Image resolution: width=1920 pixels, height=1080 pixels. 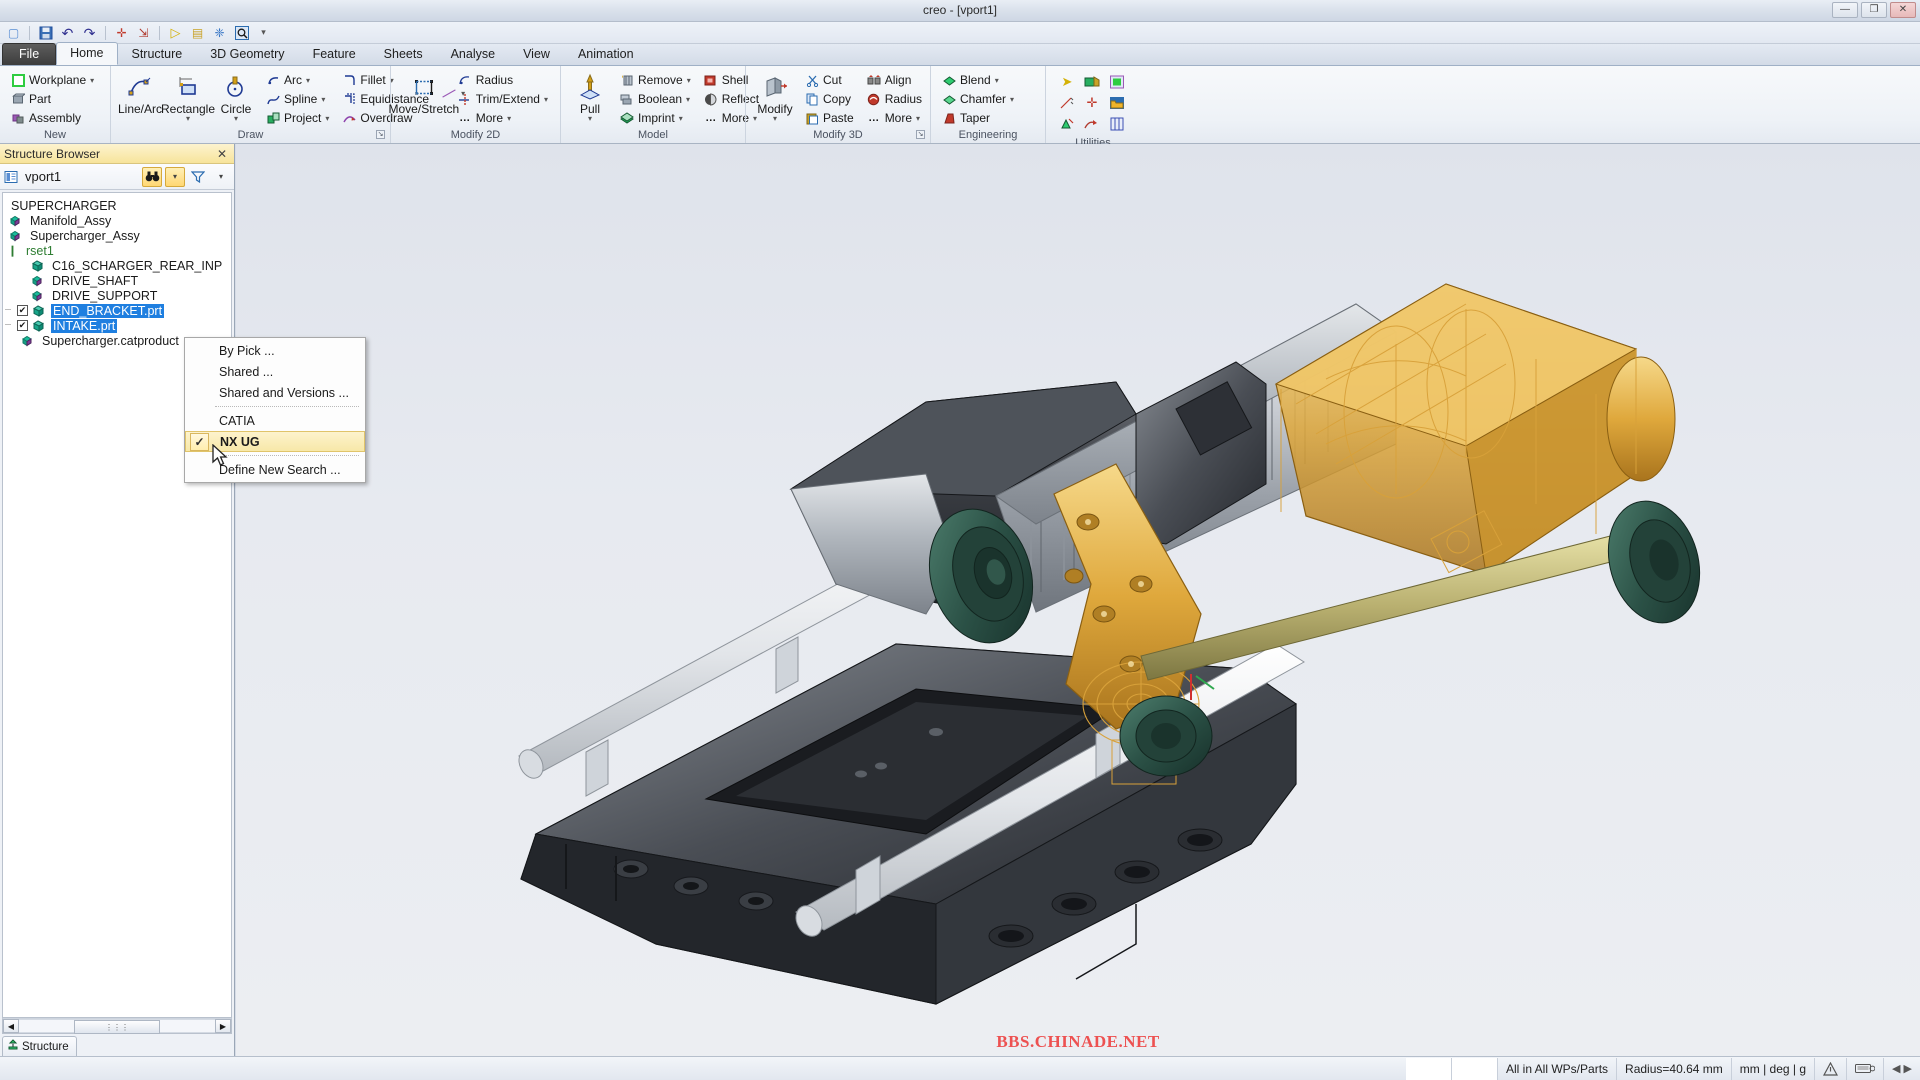 What do you see at coordinates (895, 99) in the screenshot?
I see `radius-3d-button: Radius` at bounding box center [895, 99].